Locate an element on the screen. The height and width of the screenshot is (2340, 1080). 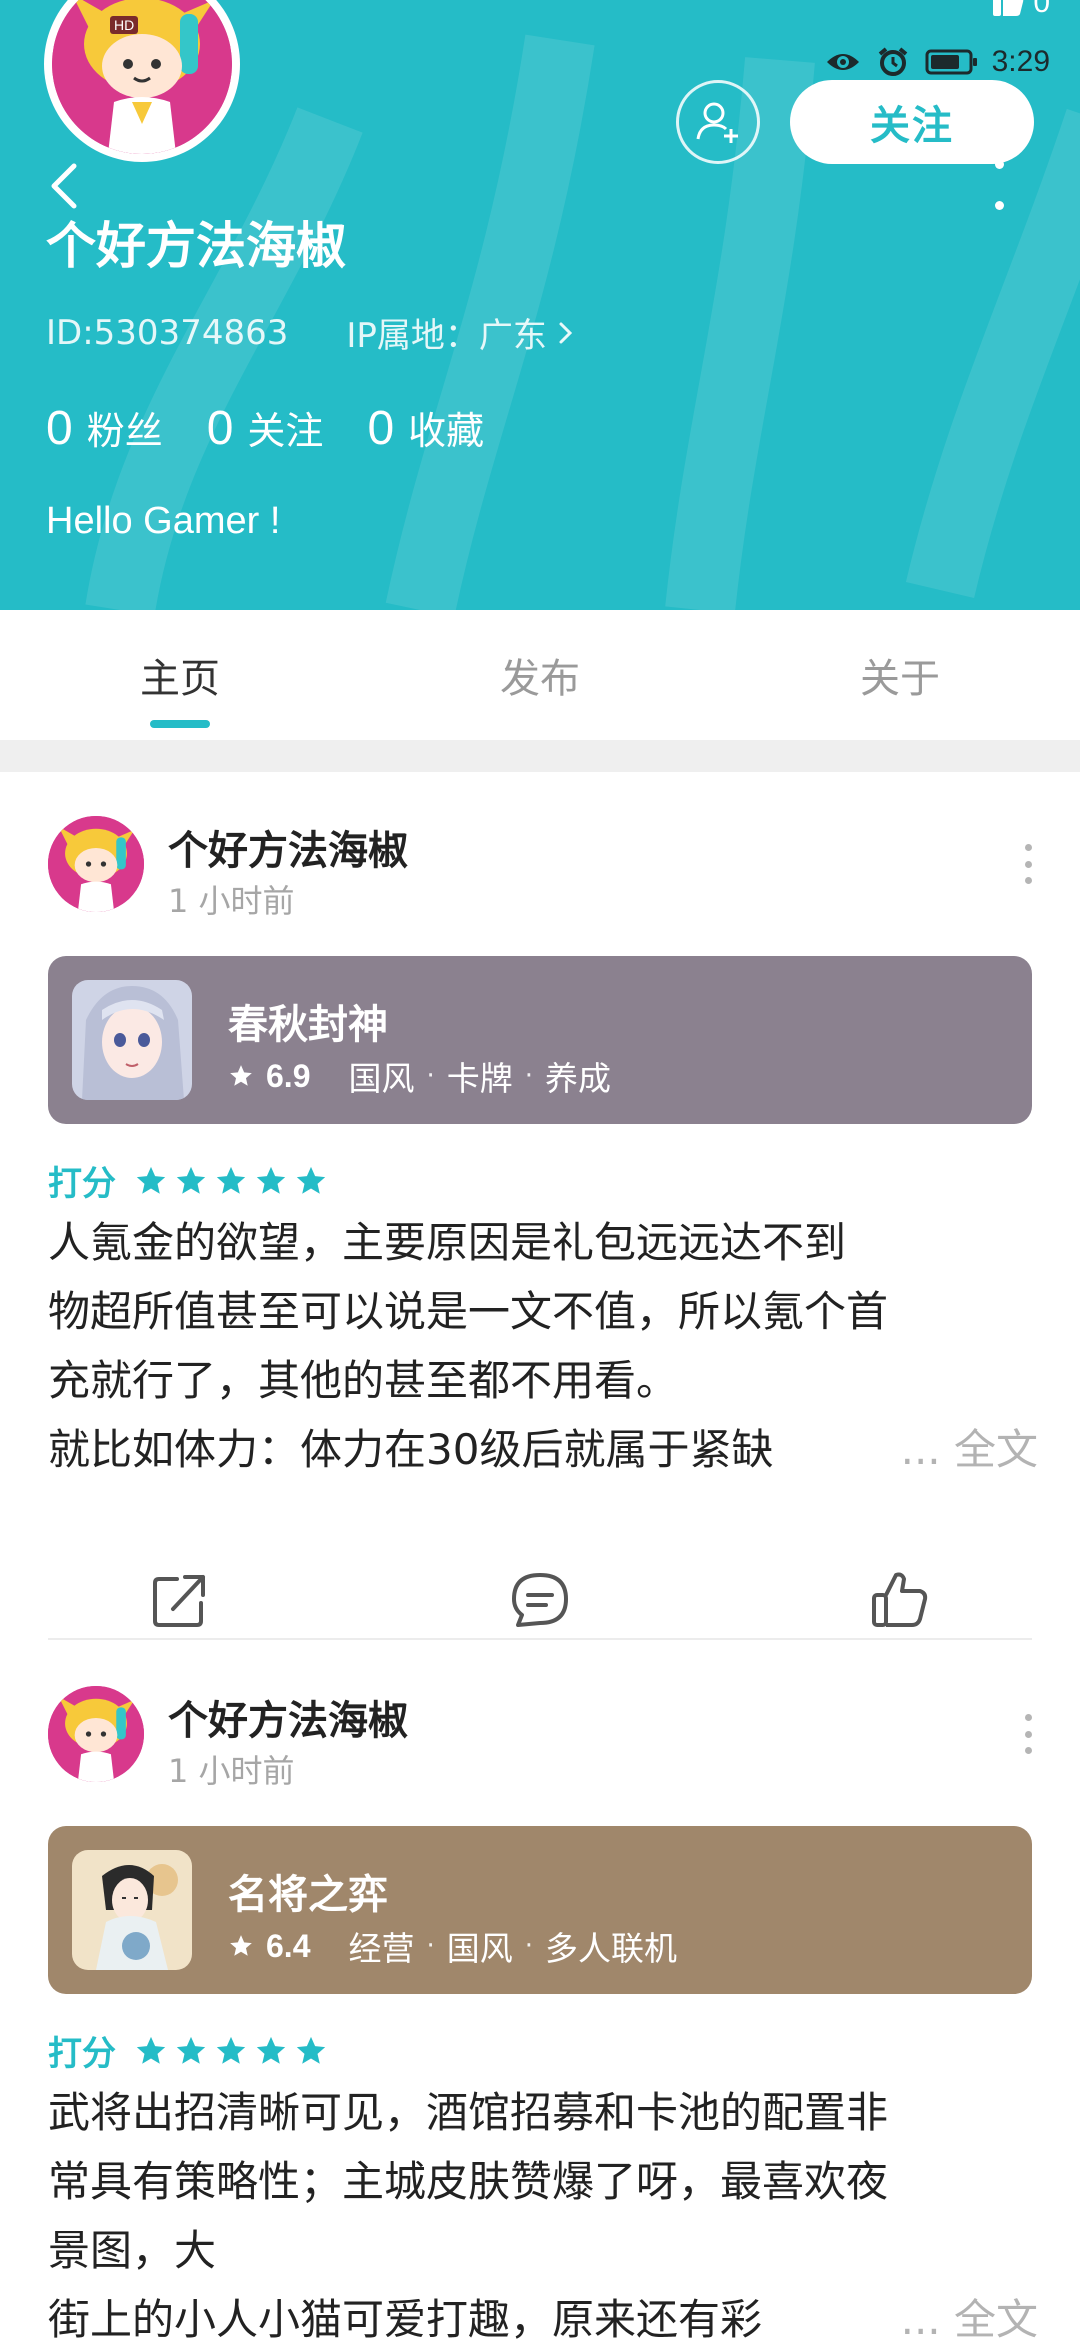
comment-icon is located at coordinates (540, 1600).